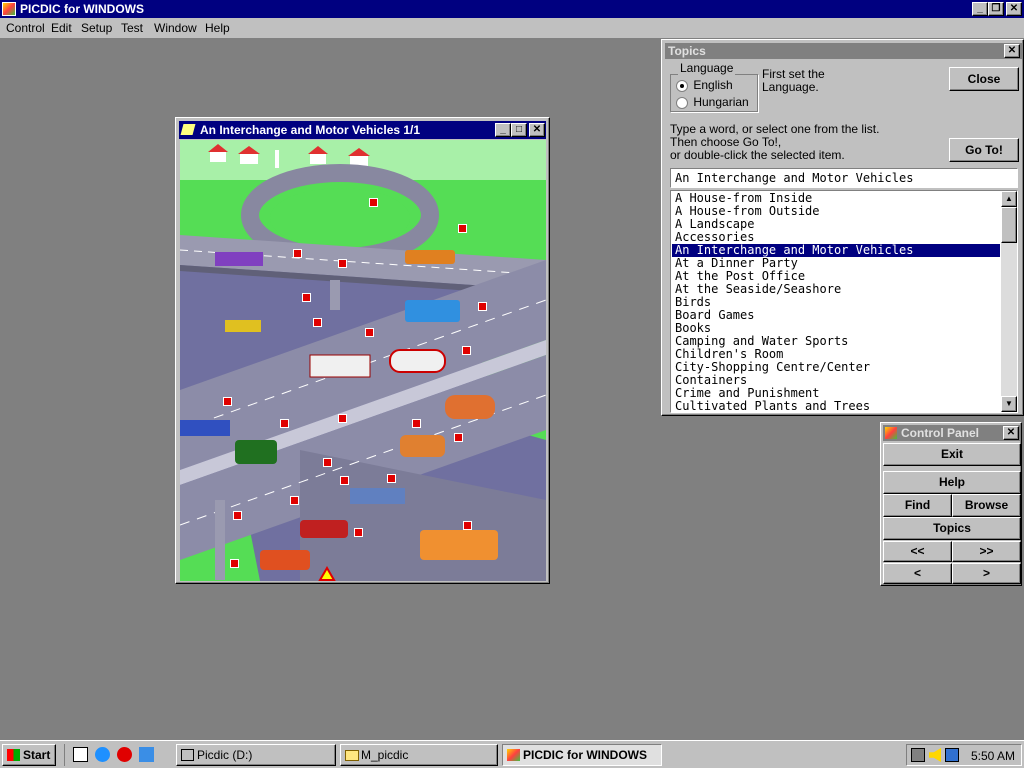  I want to click on close-button: ✕, so click(1014, 9).